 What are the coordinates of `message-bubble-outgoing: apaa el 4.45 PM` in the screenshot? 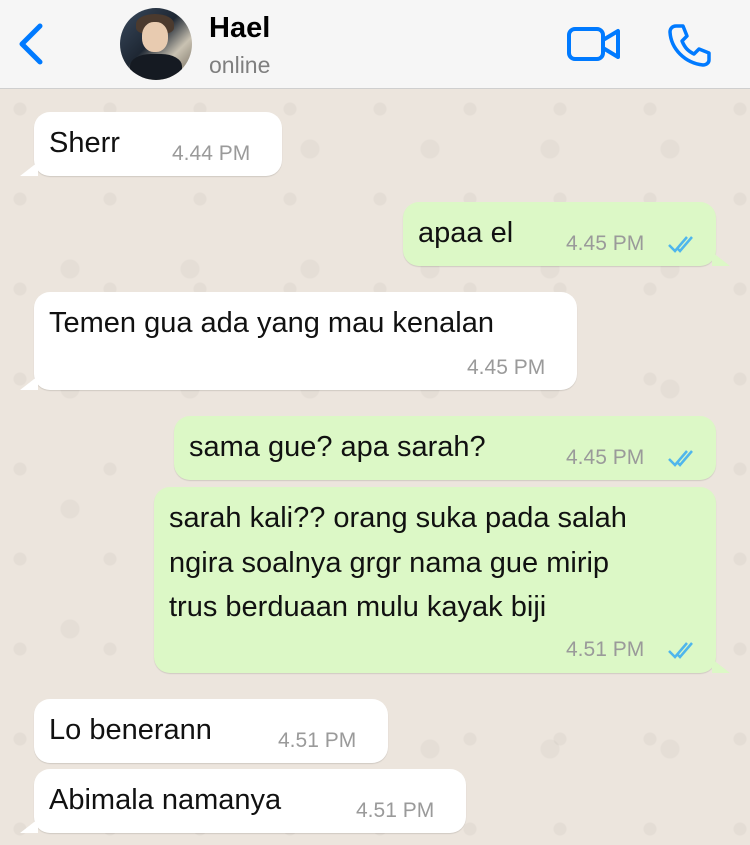 It's located at (559, 234).